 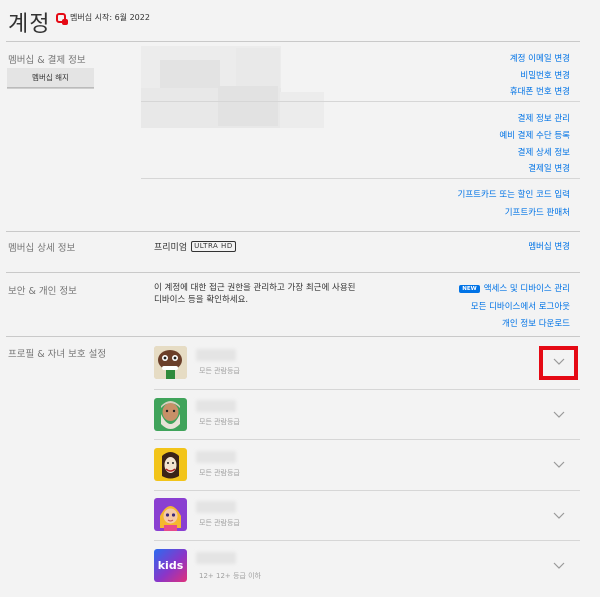 What do you see at coordinates (469, 289) in the screenshot?
I see `new-badge: NEW` at bounding box center [469, 289].